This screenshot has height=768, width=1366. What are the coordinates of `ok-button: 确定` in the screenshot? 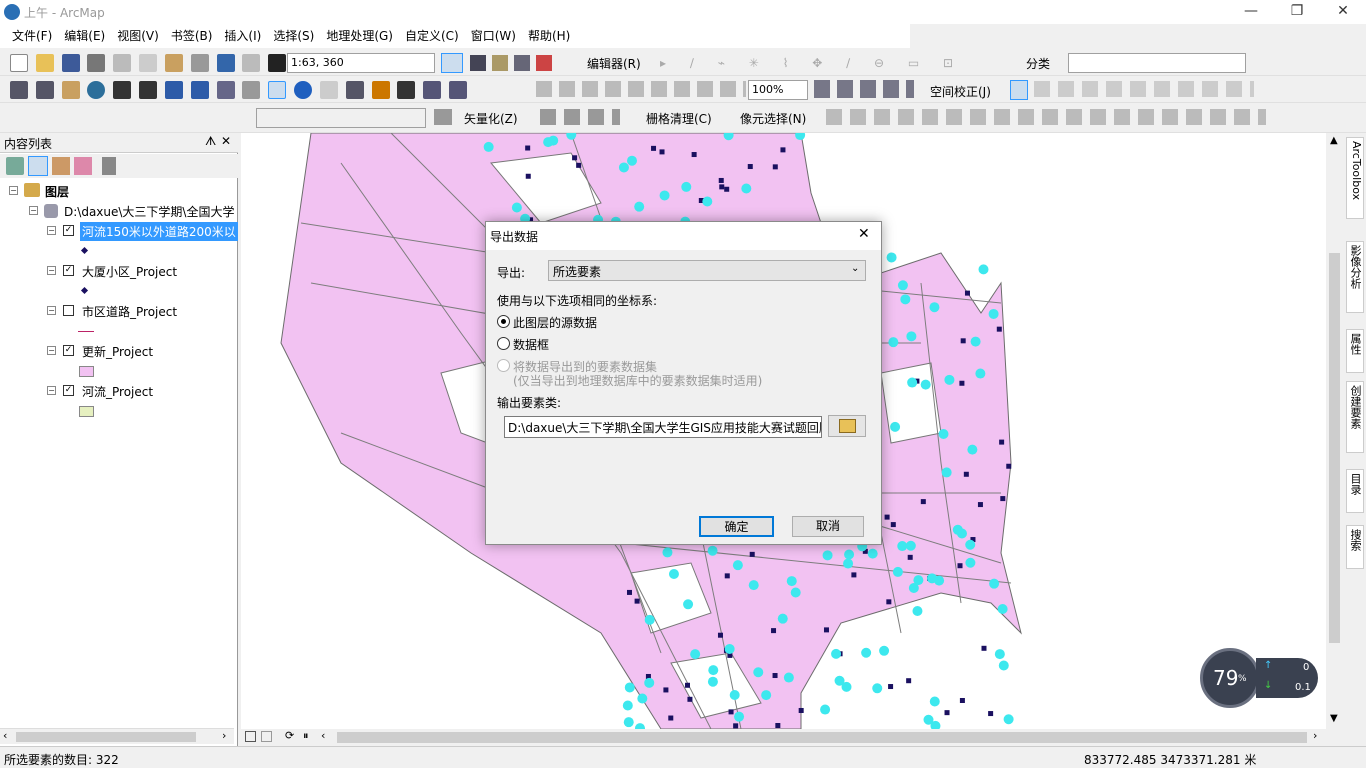 It's located at (736, 526).